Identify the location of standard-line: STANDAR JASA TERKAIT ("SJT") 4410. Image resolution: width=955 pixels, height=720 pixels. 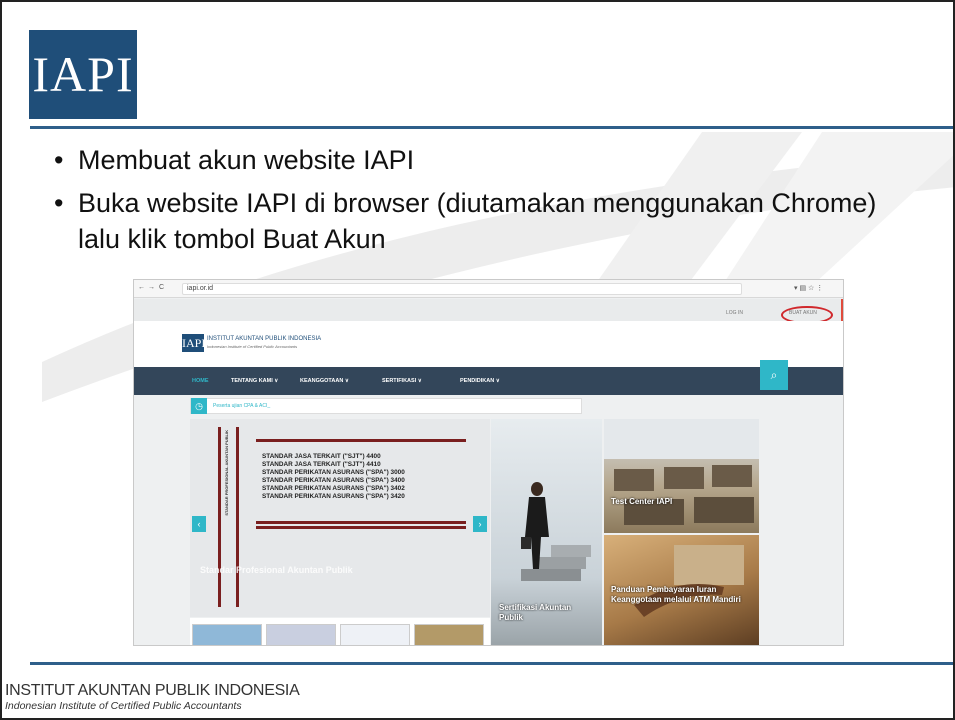
(321, 464).